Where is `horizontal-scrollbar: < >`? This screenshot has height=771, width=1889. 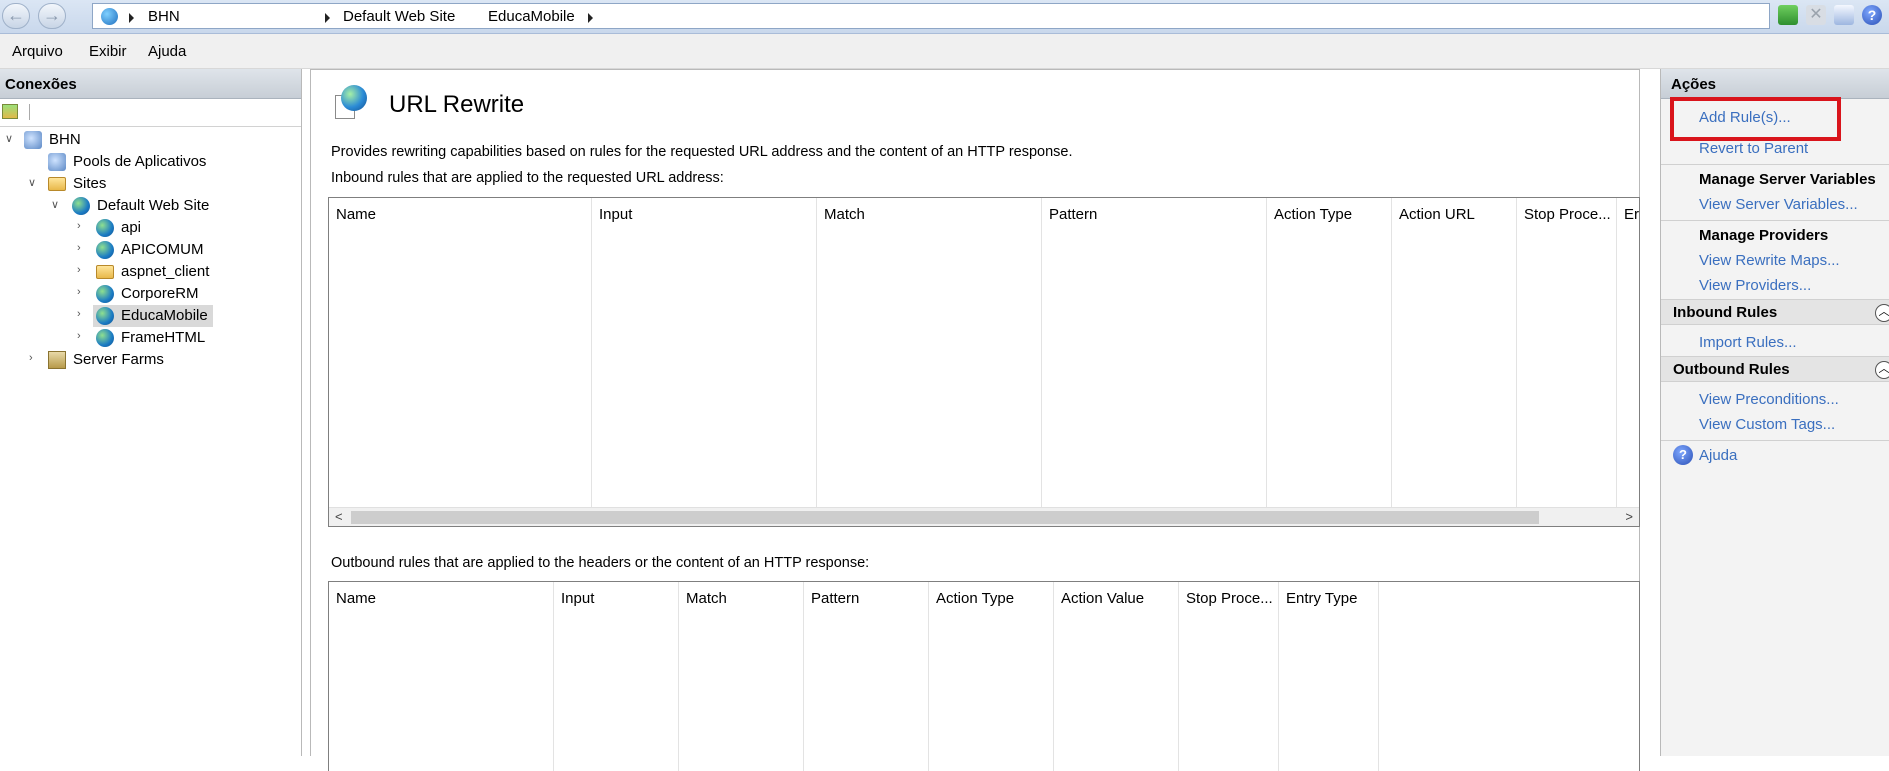 horizontal-scrollbar: < > is located at coordinates (984, 516).